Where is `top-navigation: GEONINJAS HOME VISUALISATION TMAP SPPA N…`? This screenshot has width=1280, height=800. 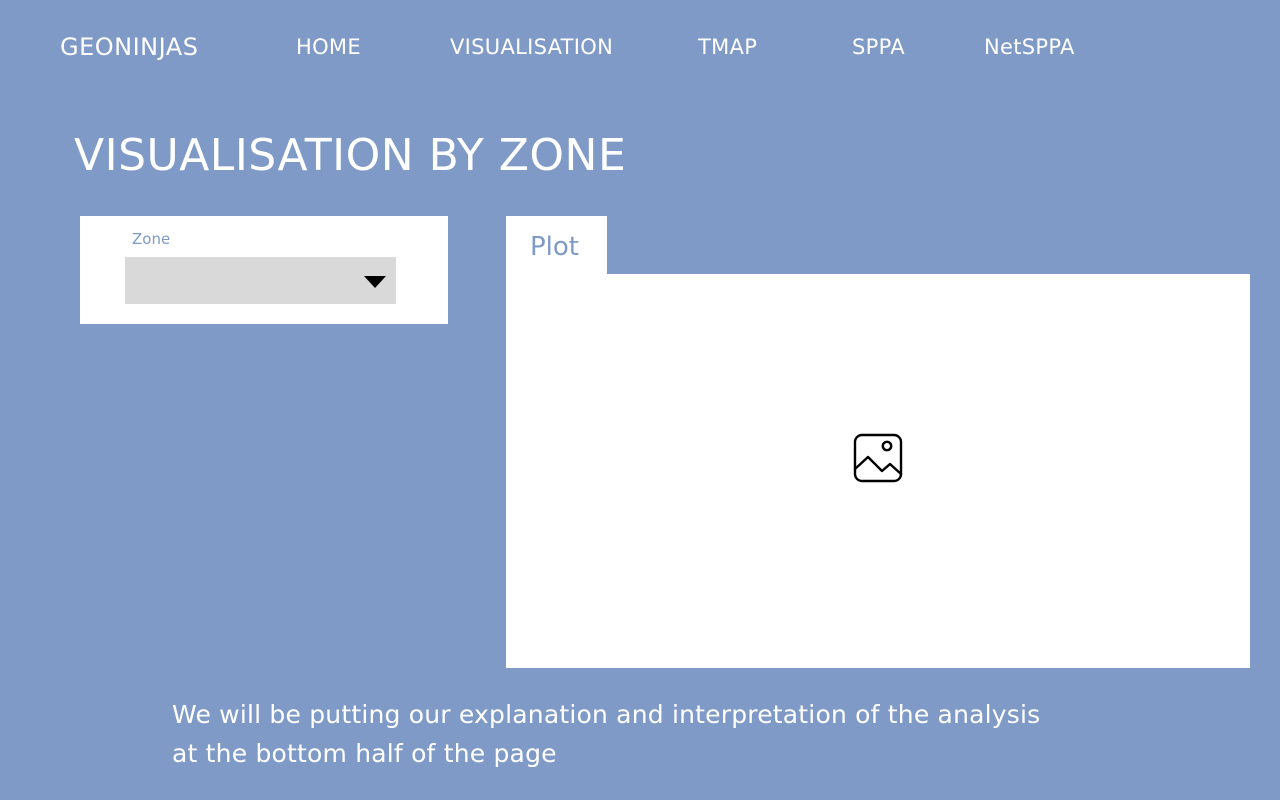 top-navigation: GEONINJAS HOME VISUALISATION TMAP SPPA N… is located at coordinates (640, 48).